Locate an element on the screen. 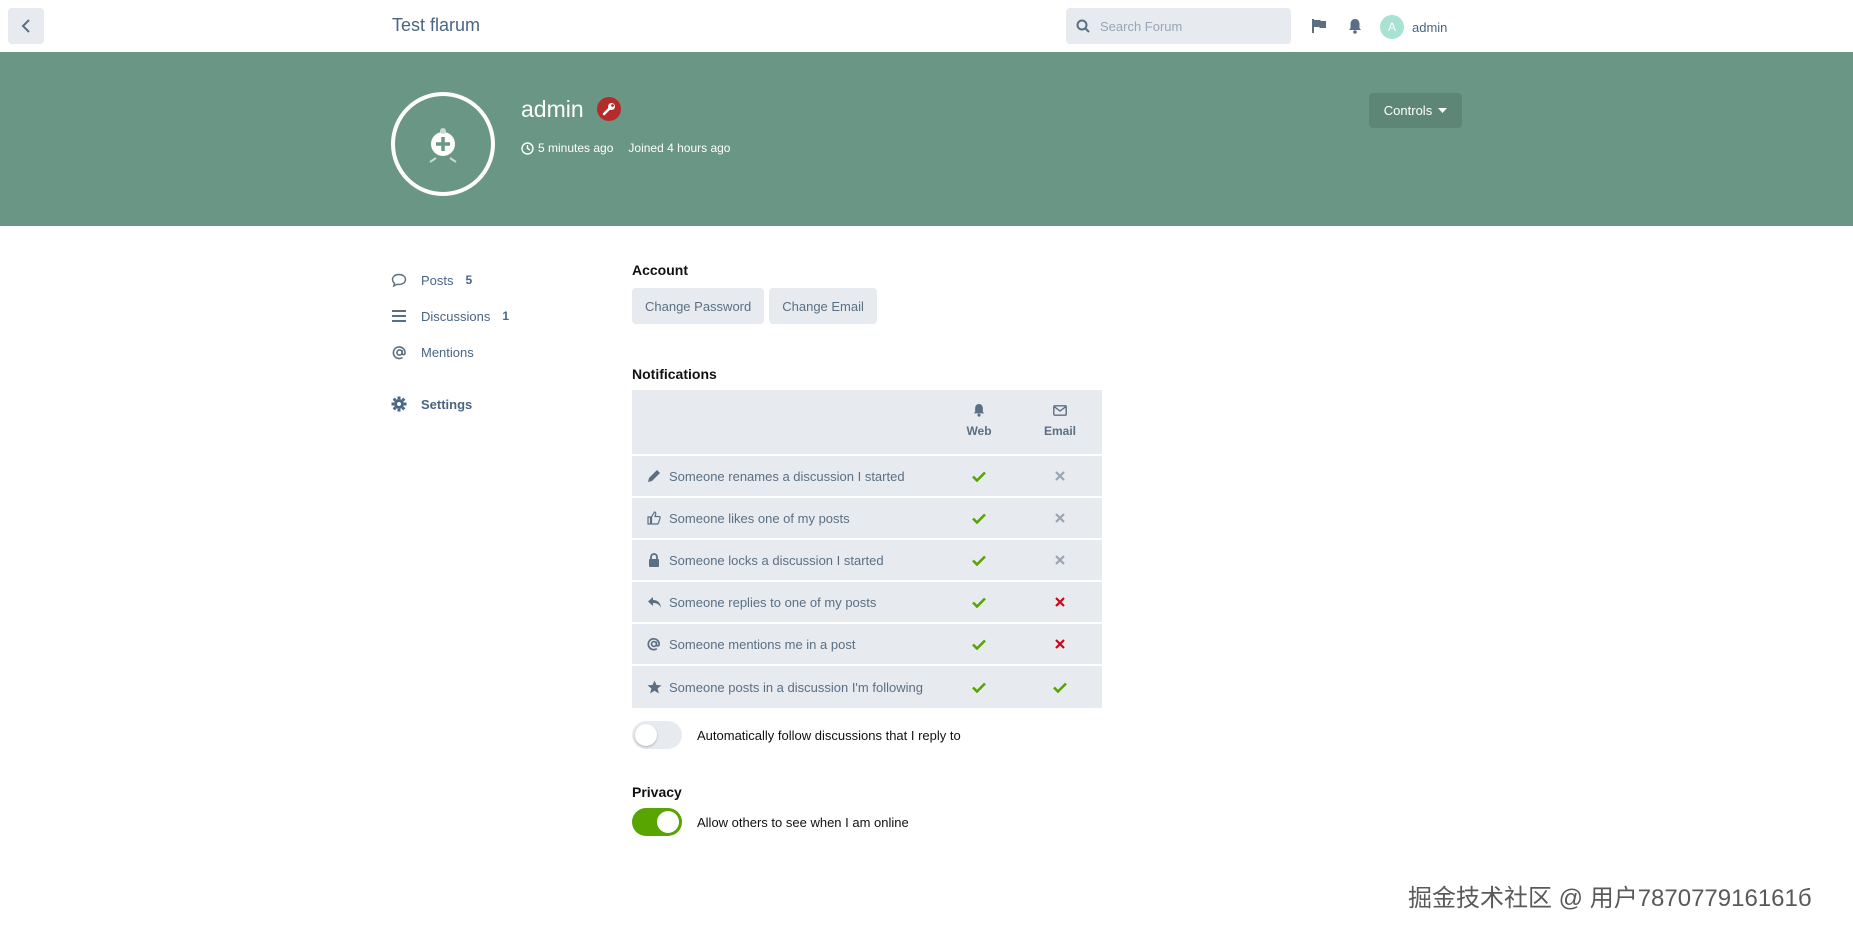 The image size is (1853, 933). caret-down-icon is located at coordinates (1443, 110).